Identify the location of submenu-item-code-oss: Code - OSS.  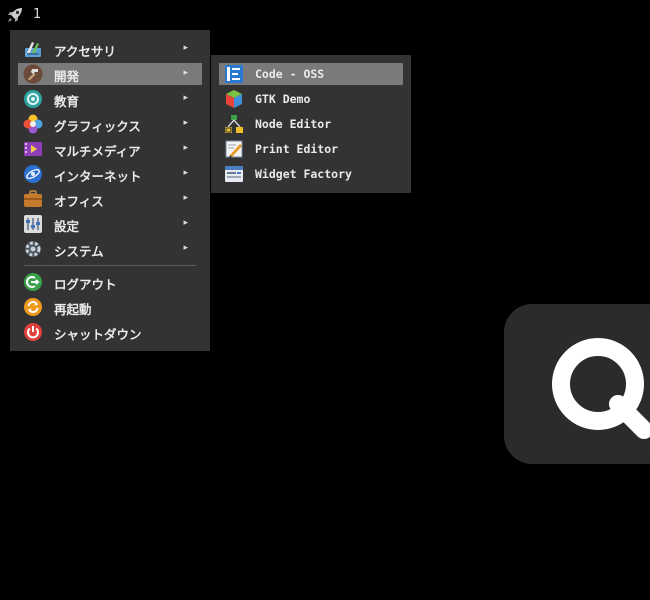
(311, 74).